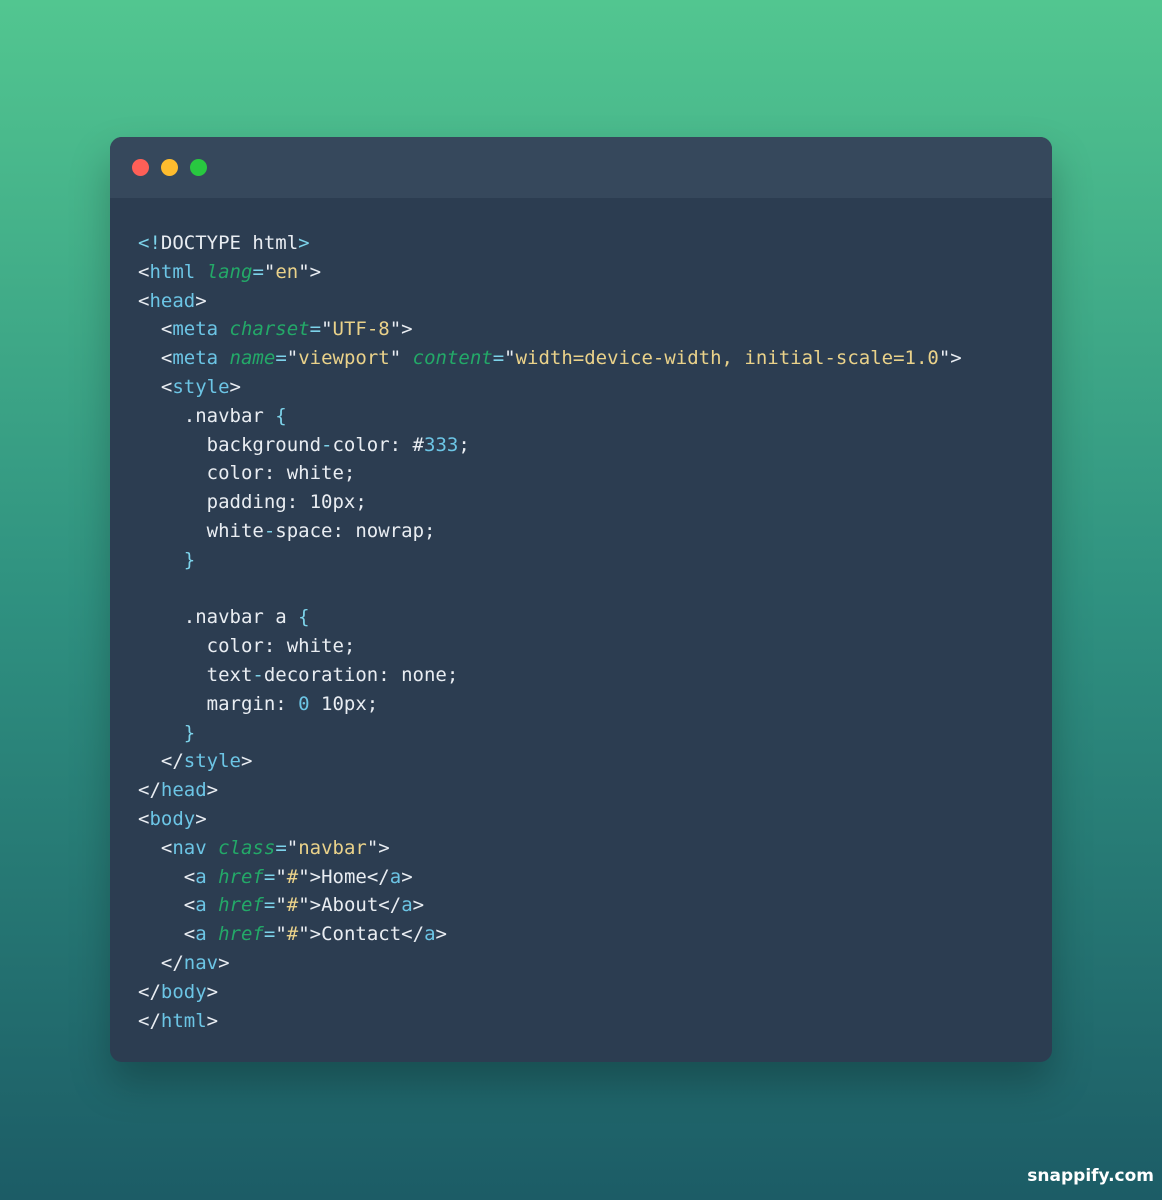 The width and height of the screenshot is (1162, 1200). I want to click on code-token: content, so click(452, 358).